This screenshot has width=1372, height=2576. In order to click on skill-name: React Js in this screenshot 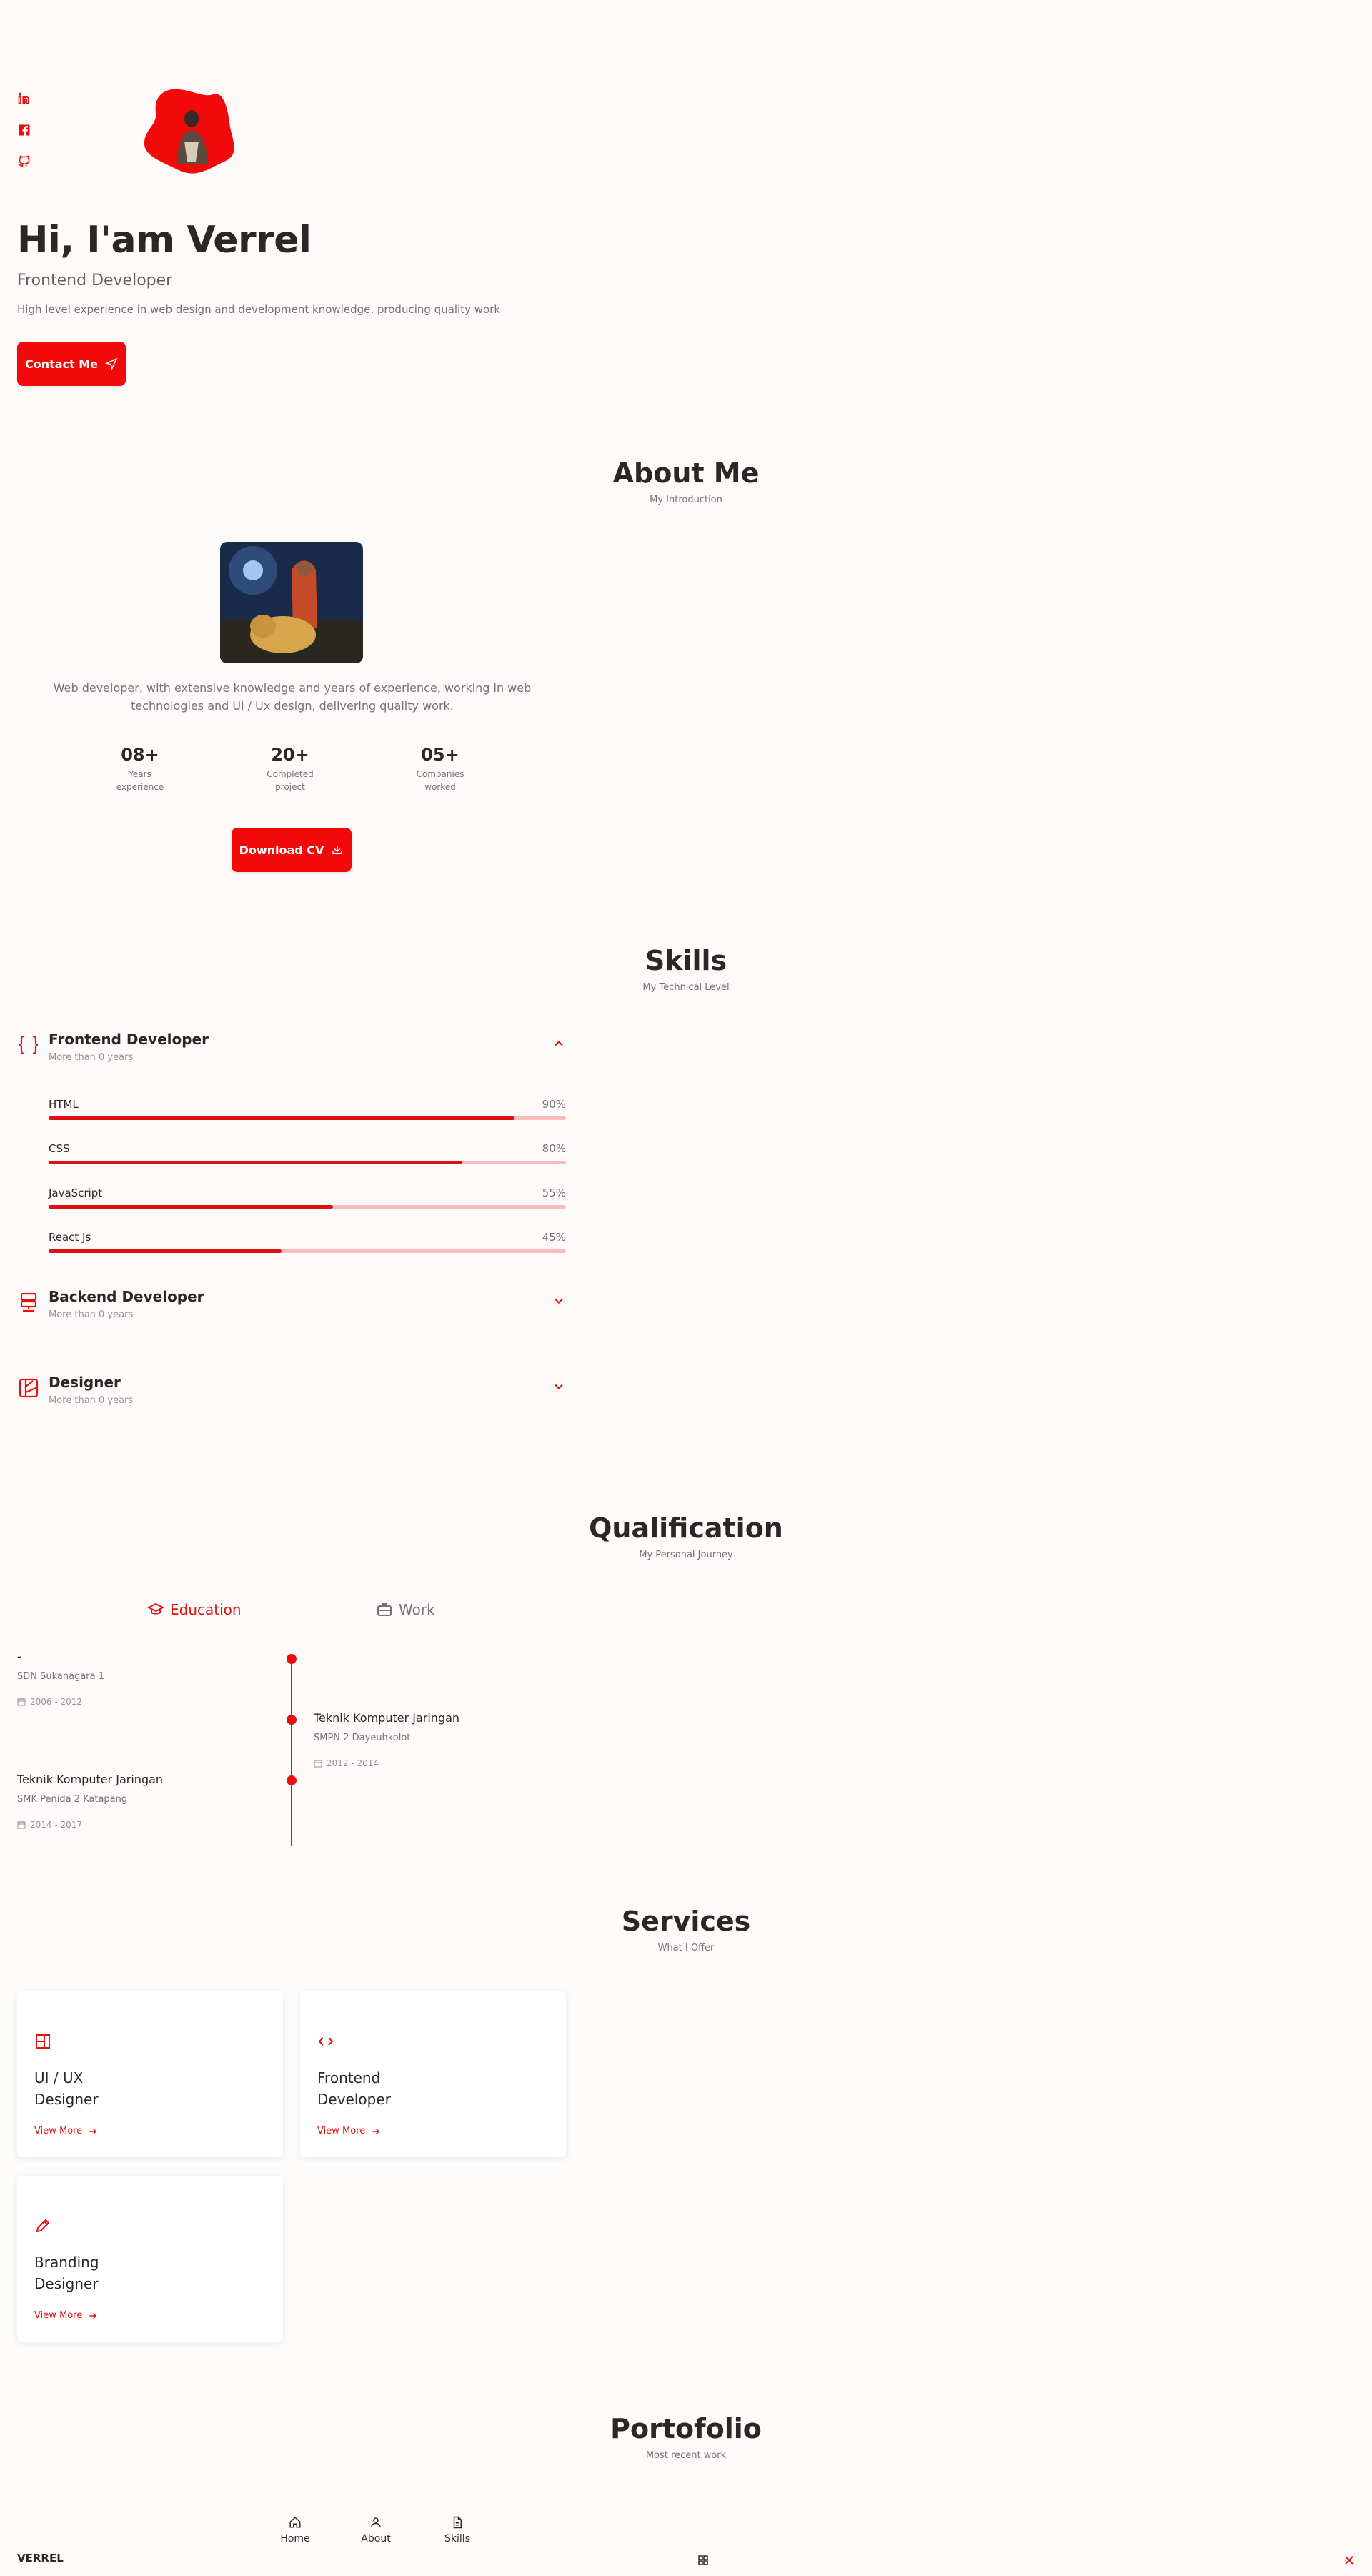, I will do `click(70, 1238)`.